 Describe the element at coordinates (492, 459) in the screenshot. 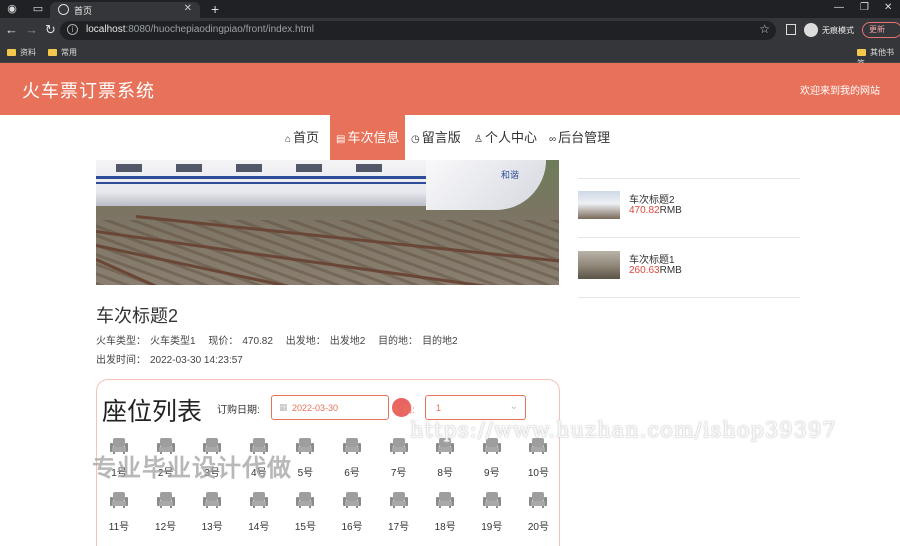

I see `seat-item: 9号` at that location.